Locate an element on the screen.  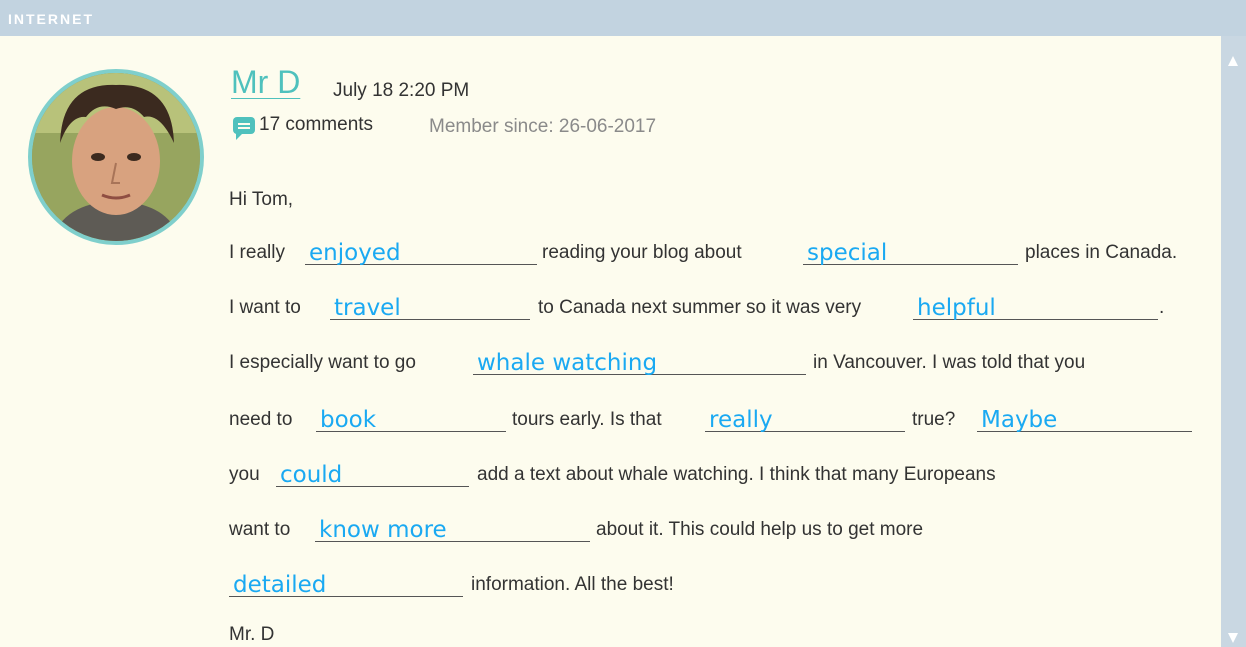
letter-text: true? is located at coordinates (934, 419).